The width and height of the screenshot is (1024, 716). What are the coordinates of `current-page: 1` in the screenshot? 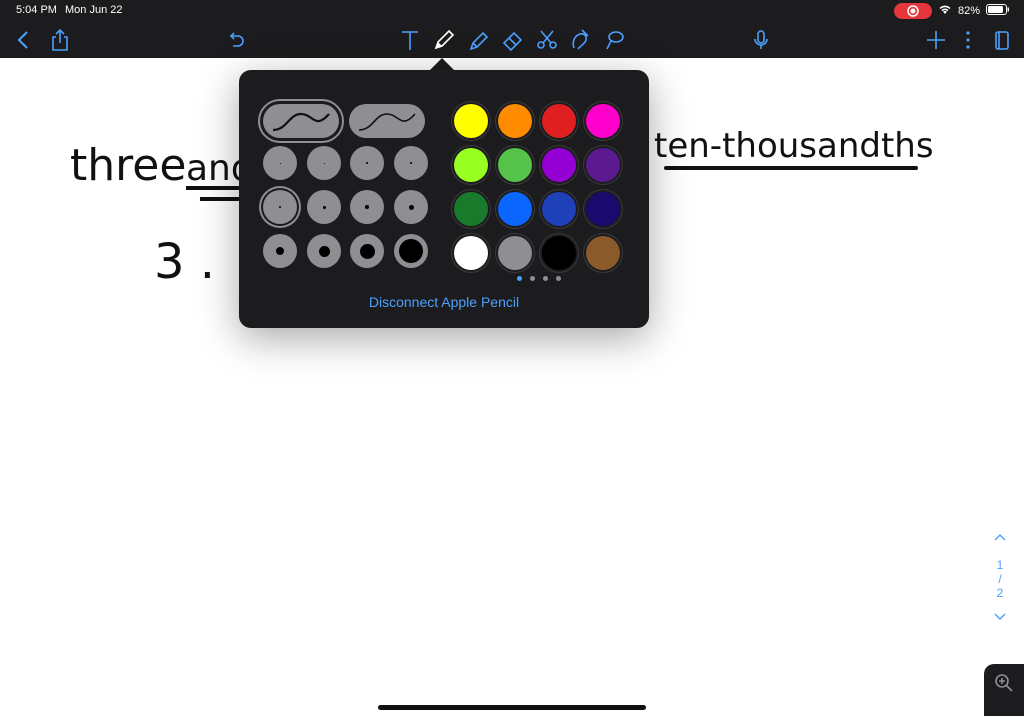 It's located at (1000, 565).